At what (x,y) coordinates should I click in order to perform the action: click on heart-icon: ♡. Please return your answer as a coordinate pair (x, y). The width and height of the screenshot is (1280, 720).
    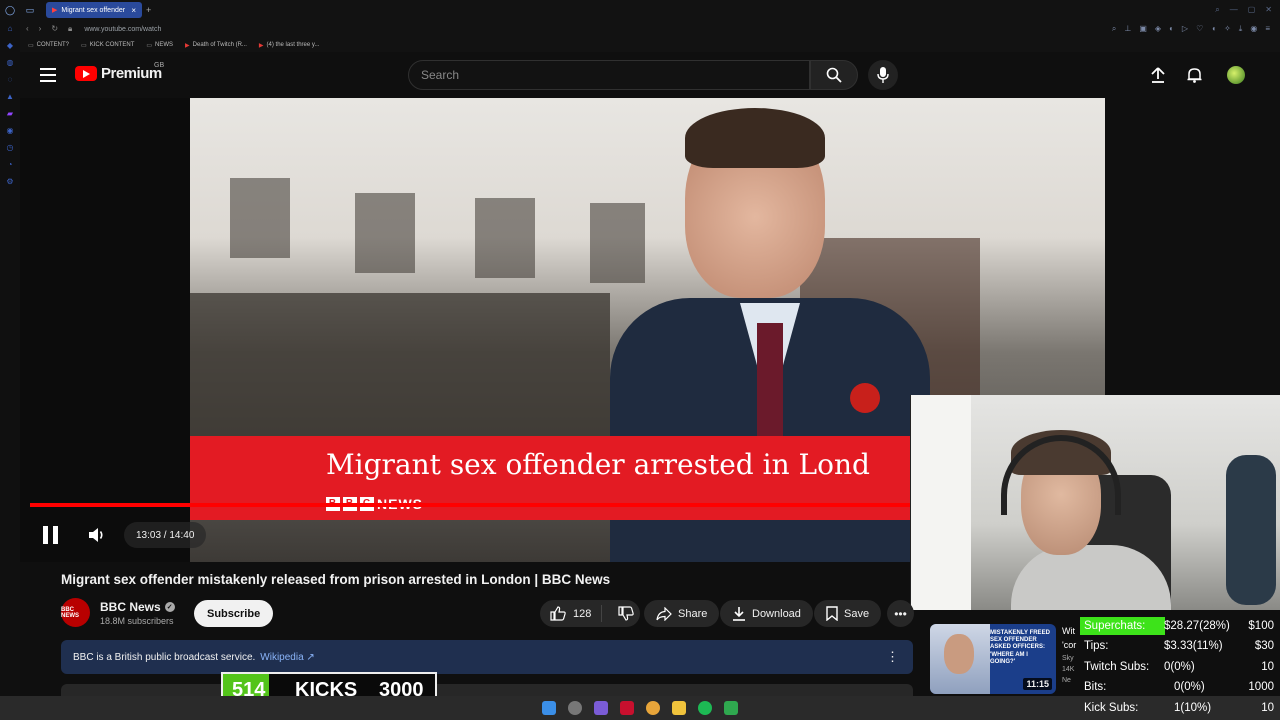
    Looking at the image, I should click on (1199, 29).